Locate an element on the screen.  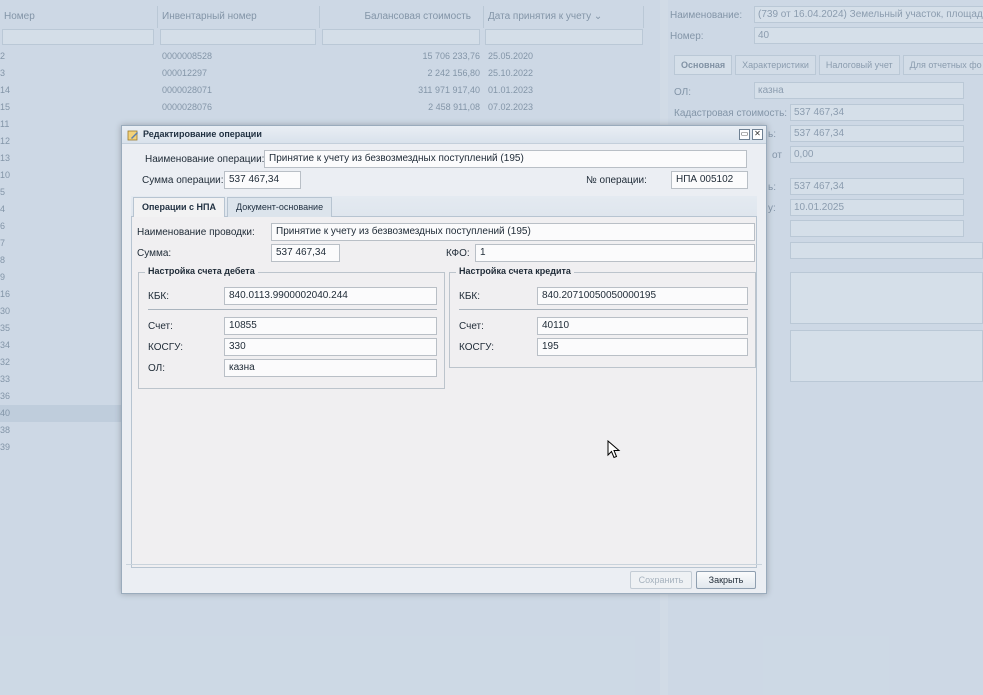
operation-name-label: Наименование операции: is located at coordinates (205, 159).